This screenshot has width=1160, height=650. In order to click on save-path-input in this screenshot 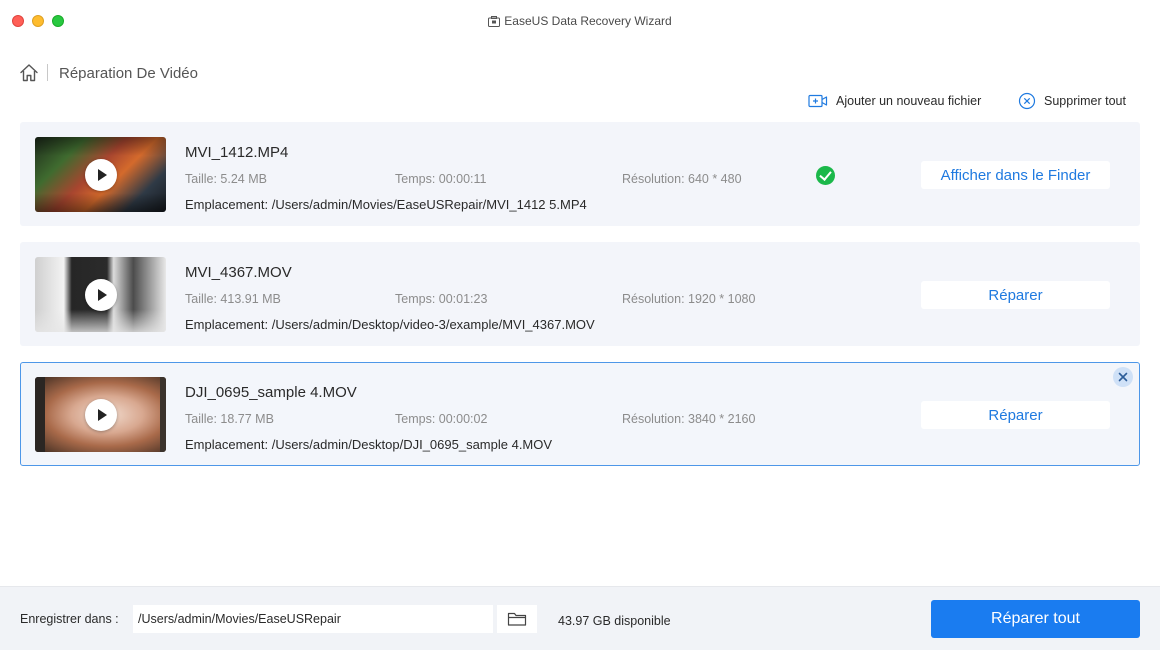, I will do `click(313, 619)`.